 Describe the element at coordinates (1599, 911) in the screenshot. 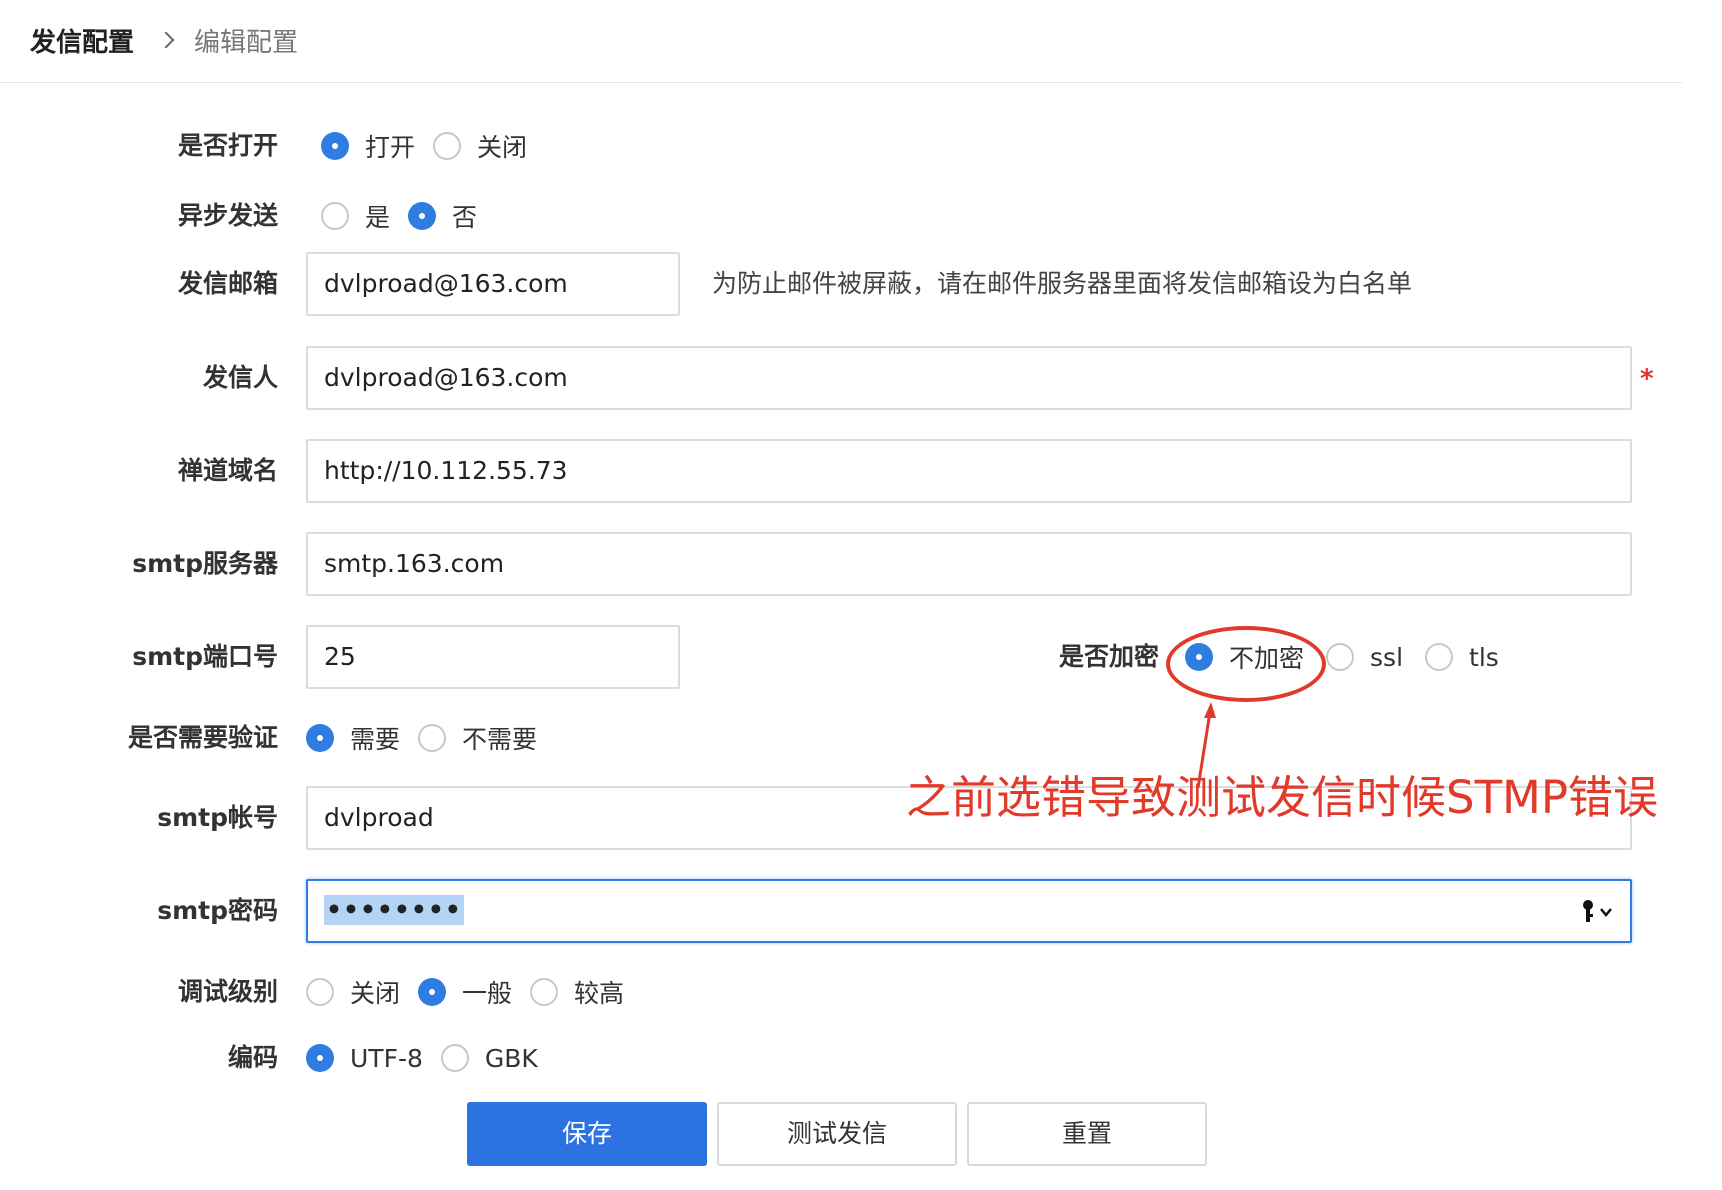

I see `key-icon` at that location.